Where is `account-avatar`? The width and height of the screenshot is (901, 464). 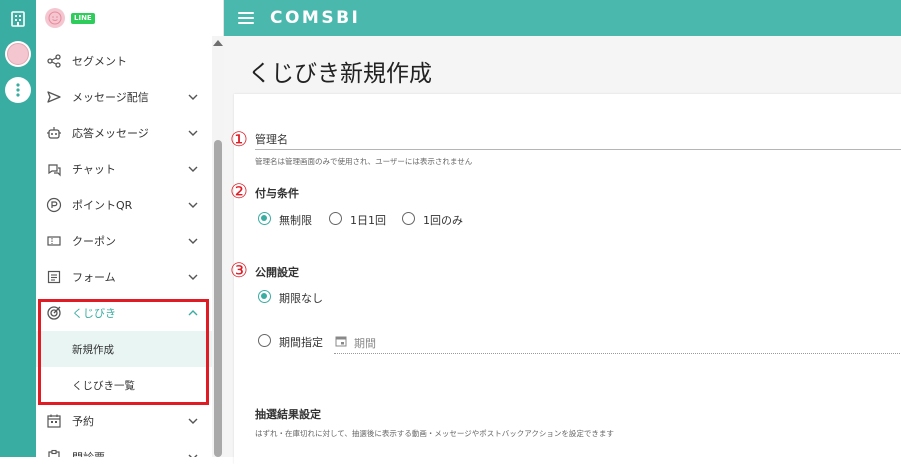 account-avatar is located at coordinates (55, 18).